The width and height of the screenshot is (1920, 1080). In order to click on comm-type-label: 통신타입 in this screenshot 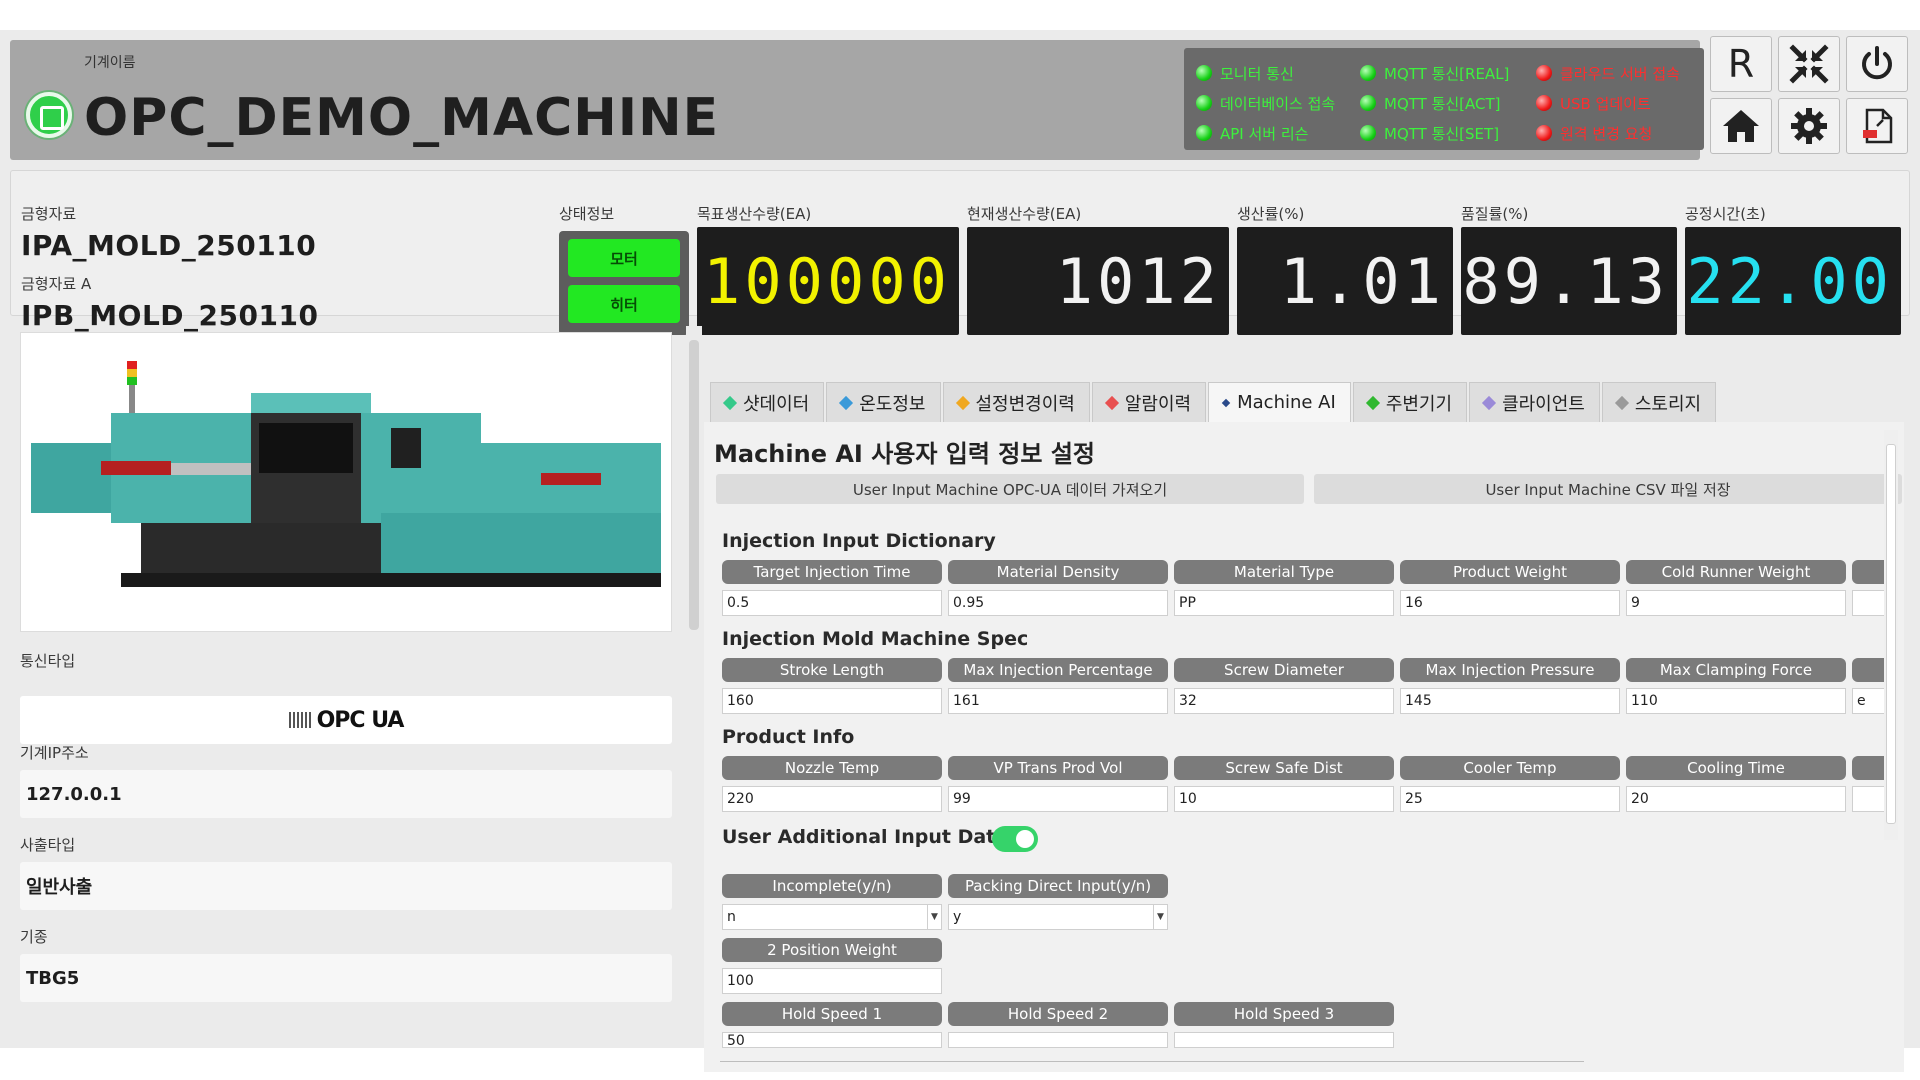, I will do `click(48, 661)`.